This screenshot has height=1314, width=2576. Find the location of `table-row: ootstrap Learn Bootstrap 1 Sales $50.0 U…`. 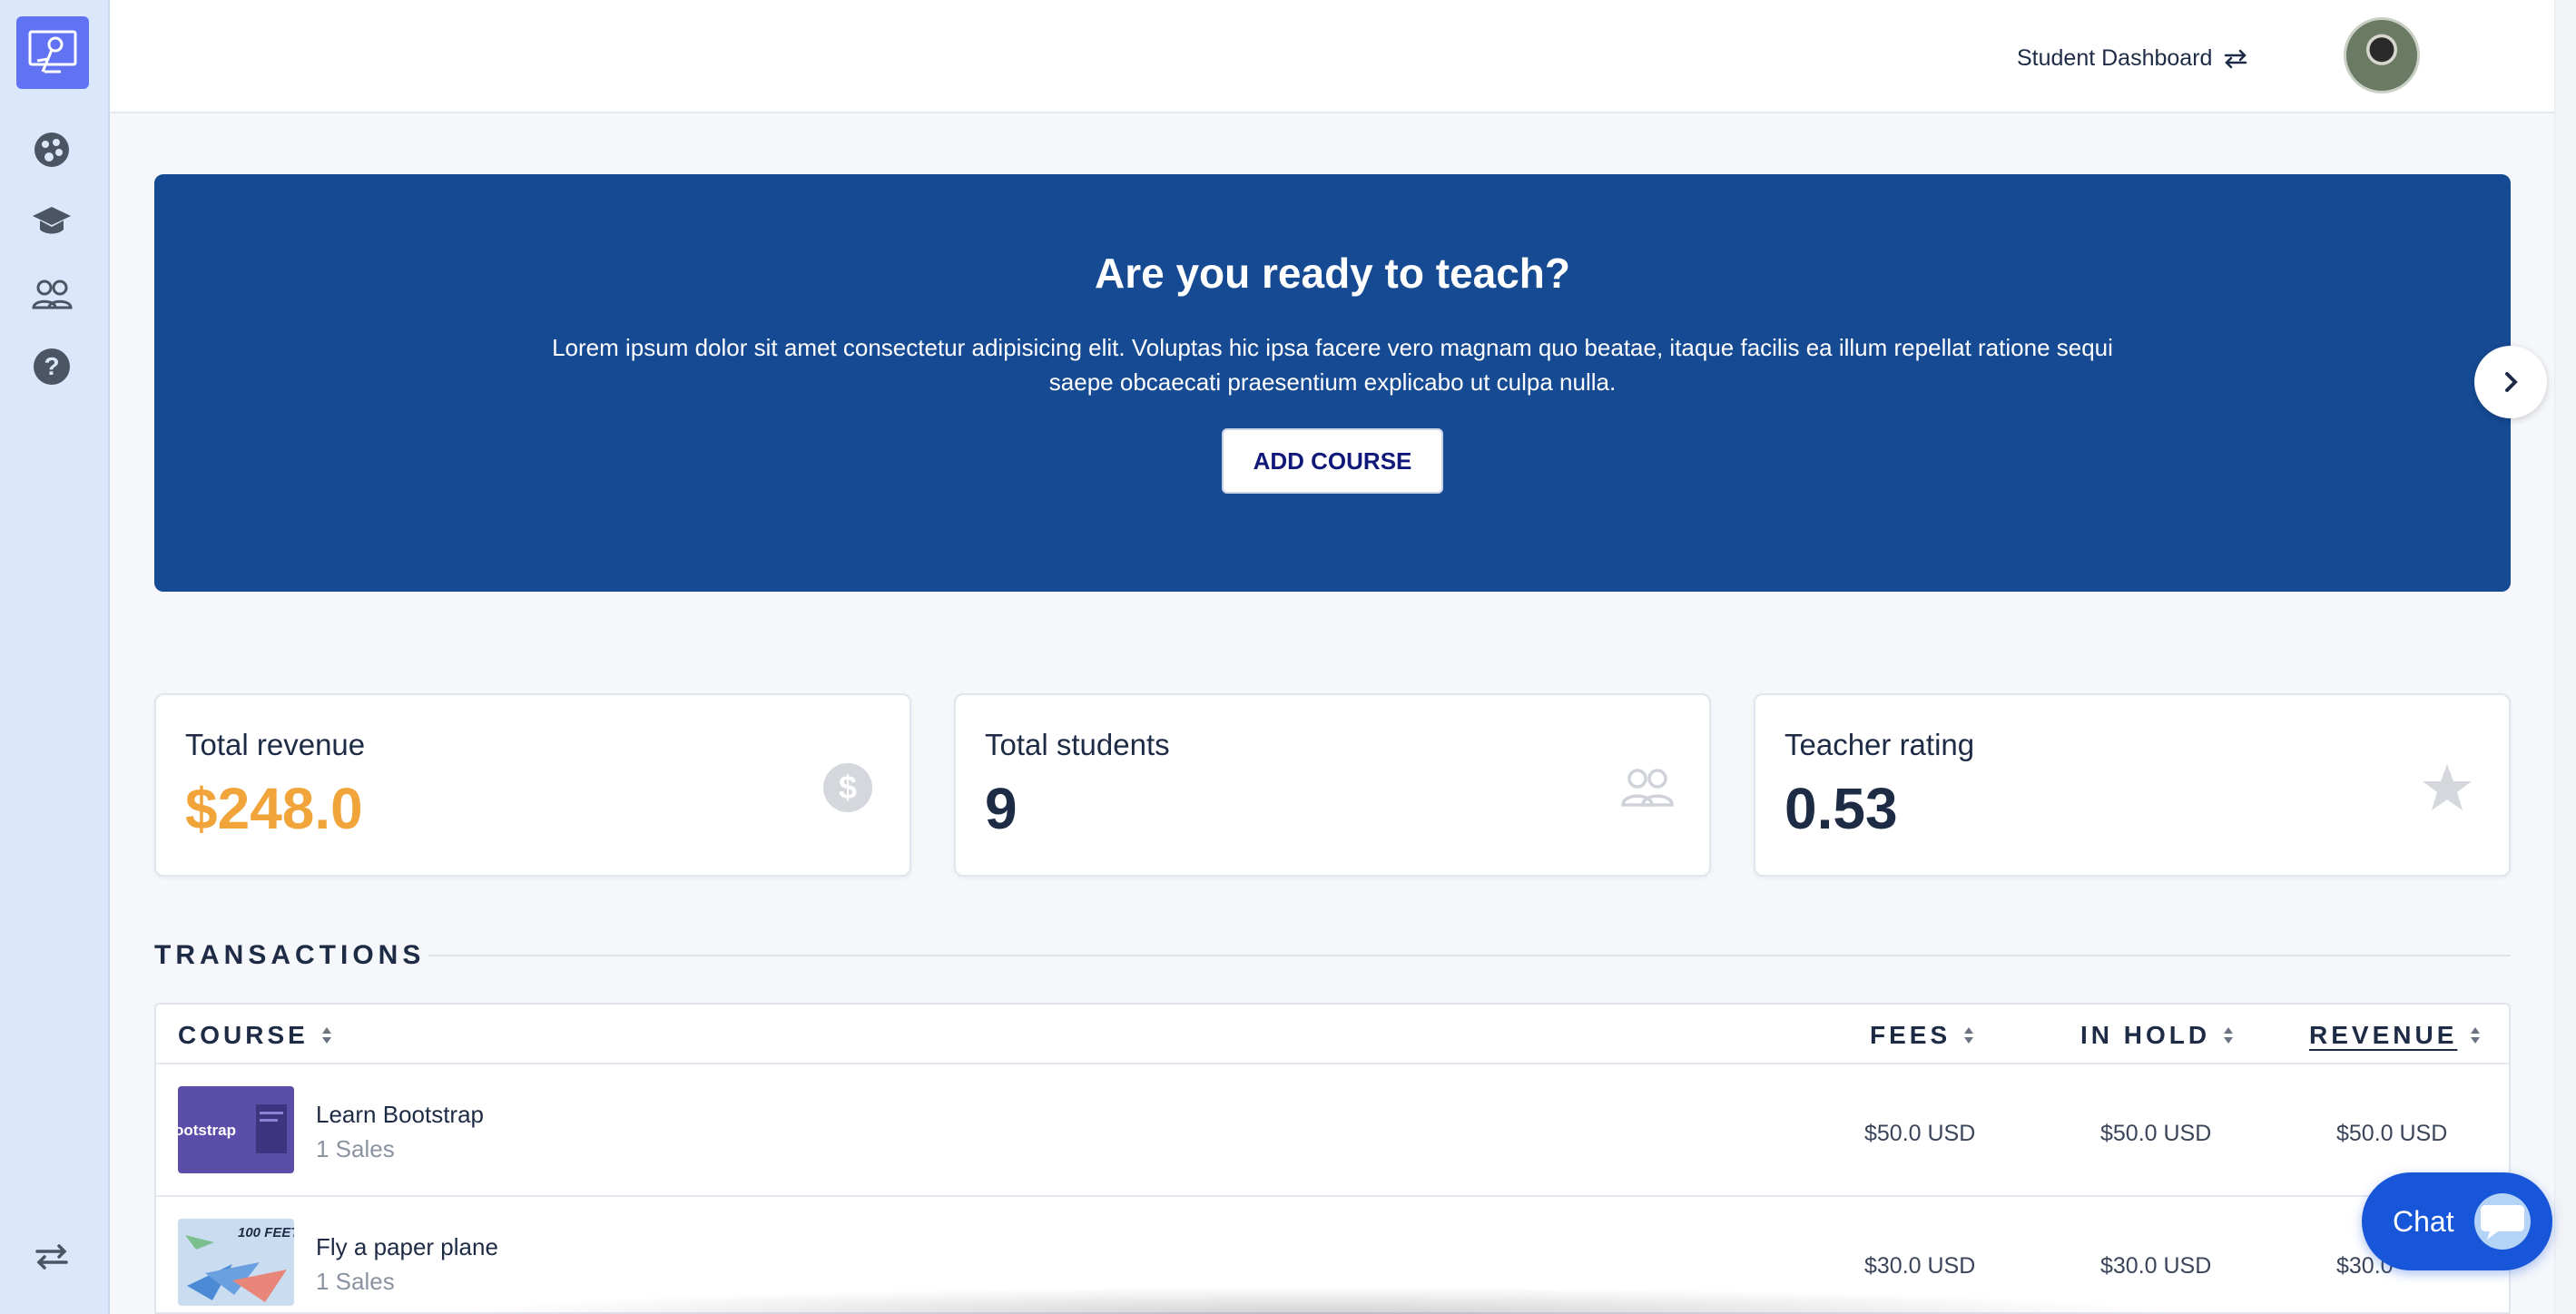

table-row: ootstrap Learn Bootstrap 1 Sales $50.0 U… is located at coordinates (1332, 1130).